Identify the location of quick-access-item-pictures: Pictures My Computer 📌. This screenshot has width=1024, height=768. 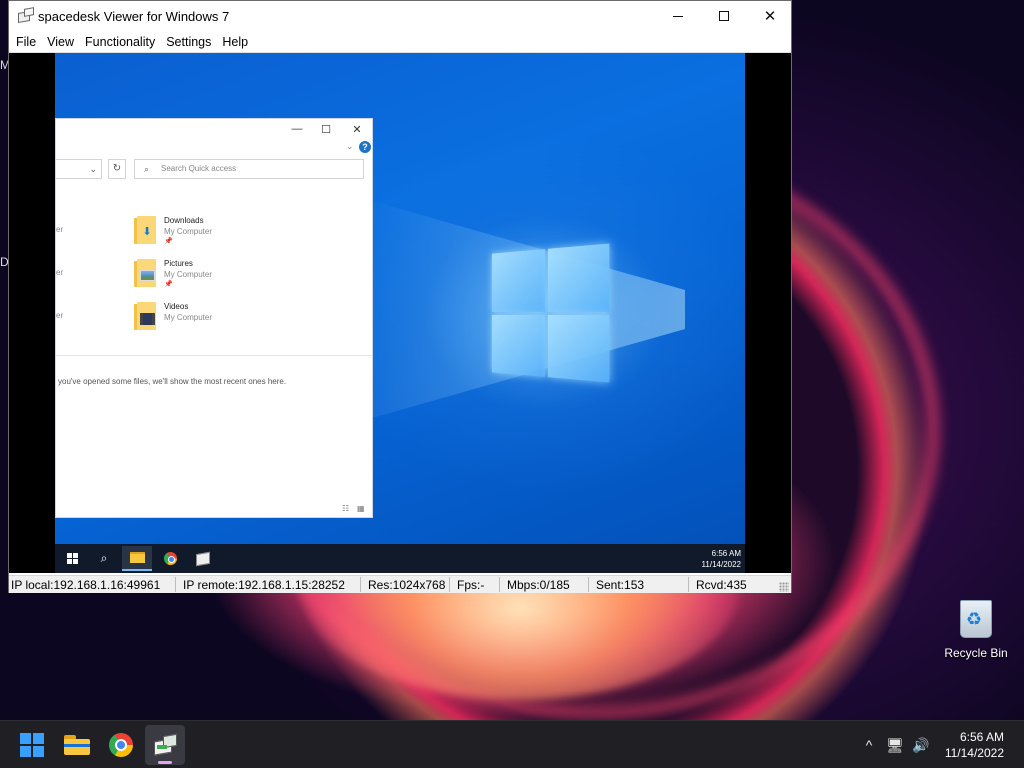
(224, 275).